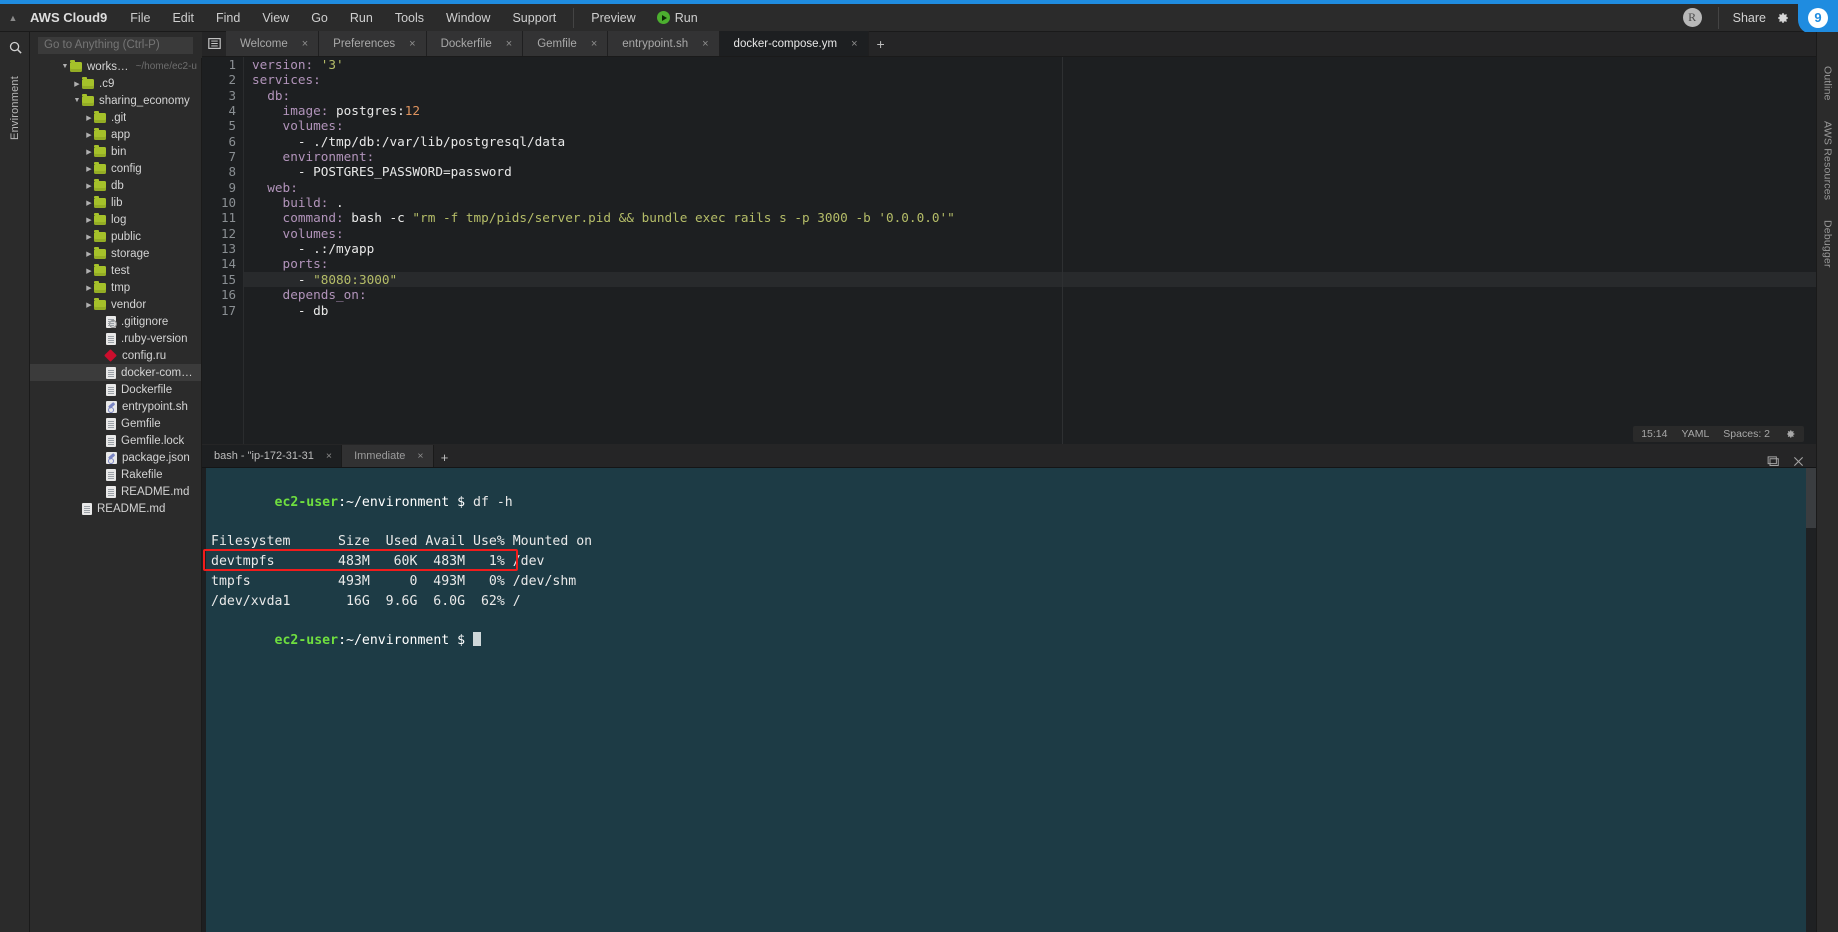 Image resolution: width=1838 pixels, height=932 pixels. Describe the element at coordinates (115, 100) in the screenshot. I see `tree-item-sharing-economy: ▼ sharing_economy` at that location.